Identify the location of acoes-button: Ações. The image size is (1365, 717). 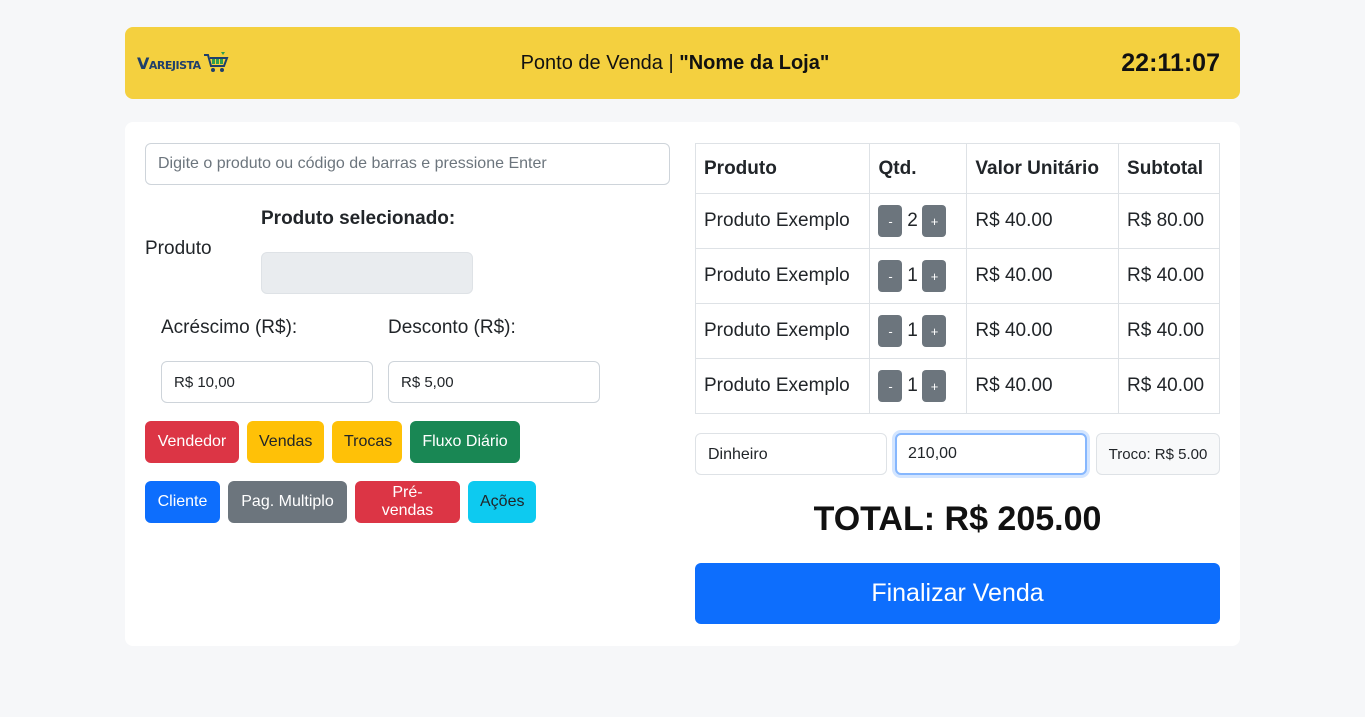
(502, 502).